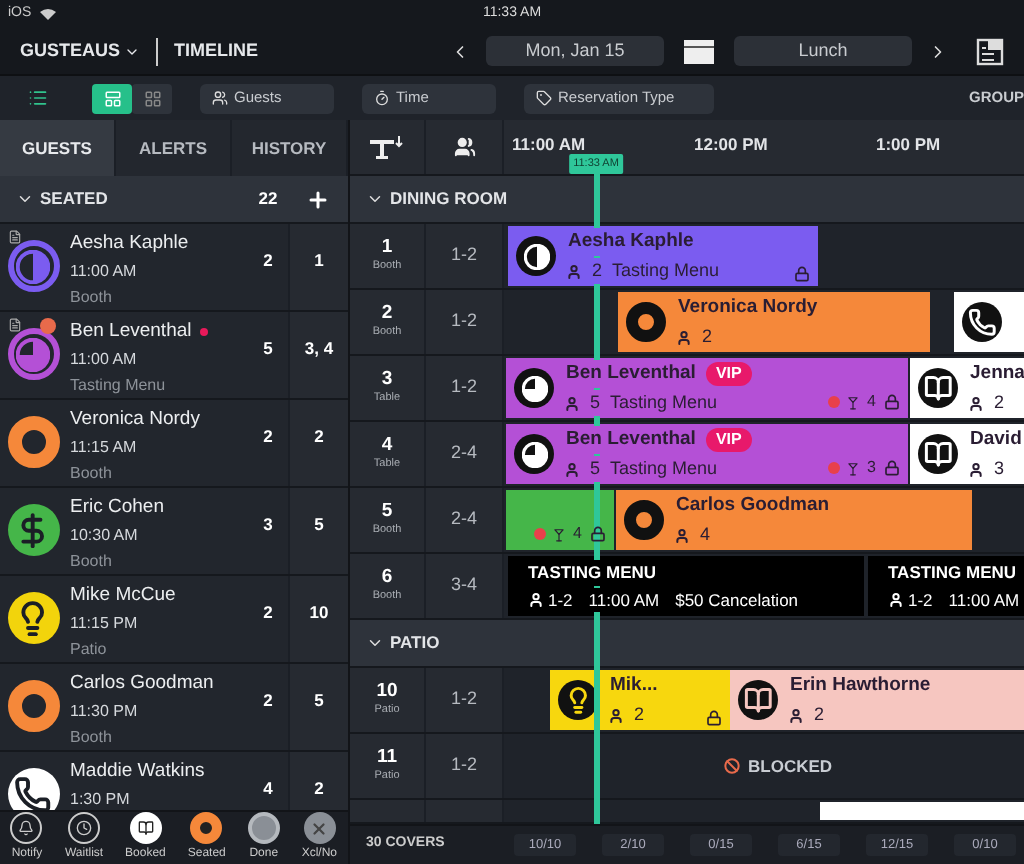  I want to click on shift-field: Lunch, so click(823, 51).